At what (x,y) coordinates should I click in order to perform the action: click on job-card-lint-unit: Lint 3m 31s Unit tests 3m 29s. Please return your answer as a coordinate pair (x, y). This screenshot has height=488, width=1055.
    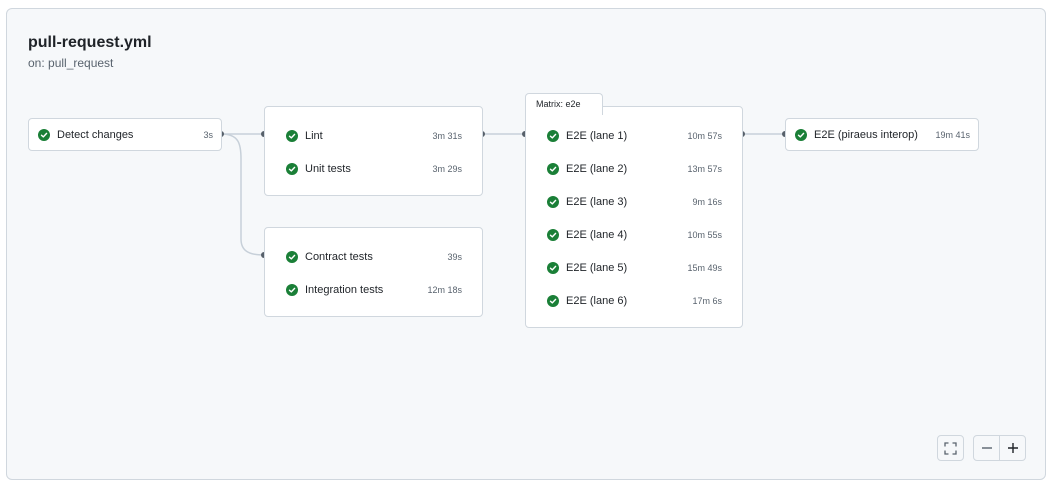
    Looking at the image, I should click on (373, 151).